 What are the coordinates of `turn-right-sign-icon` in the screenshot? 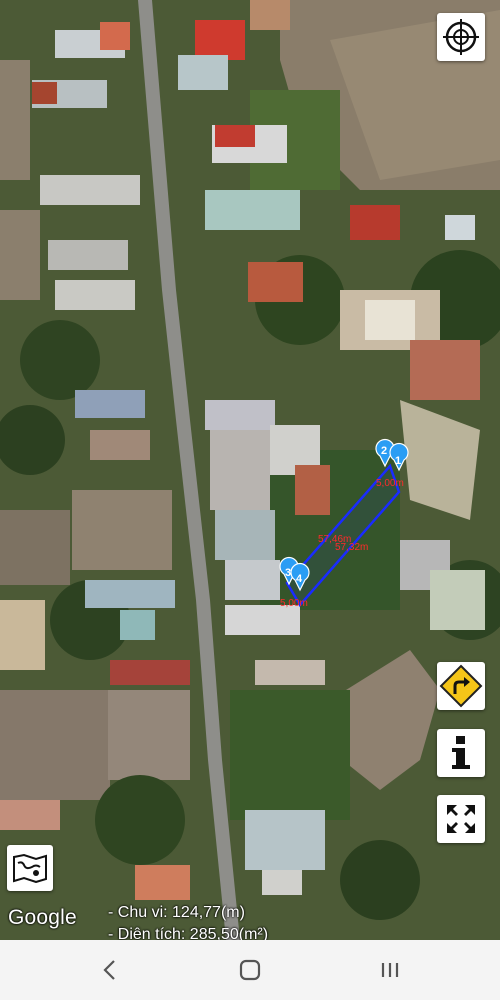 It's located at (461, 686).